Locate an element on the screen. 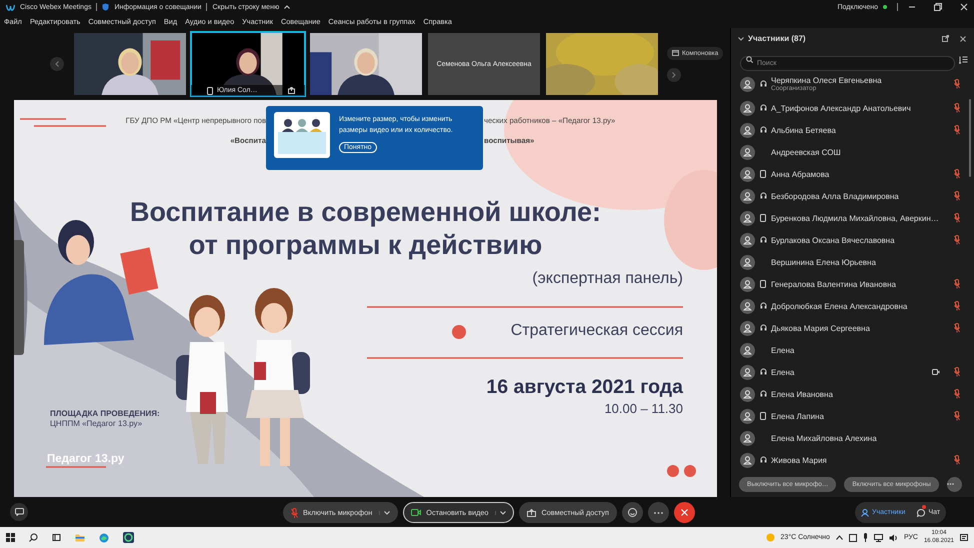 Image resolution: width=974 pixels, height=548 pixels. participant-name: Елена Лапина is located at coordinates (798, 416).